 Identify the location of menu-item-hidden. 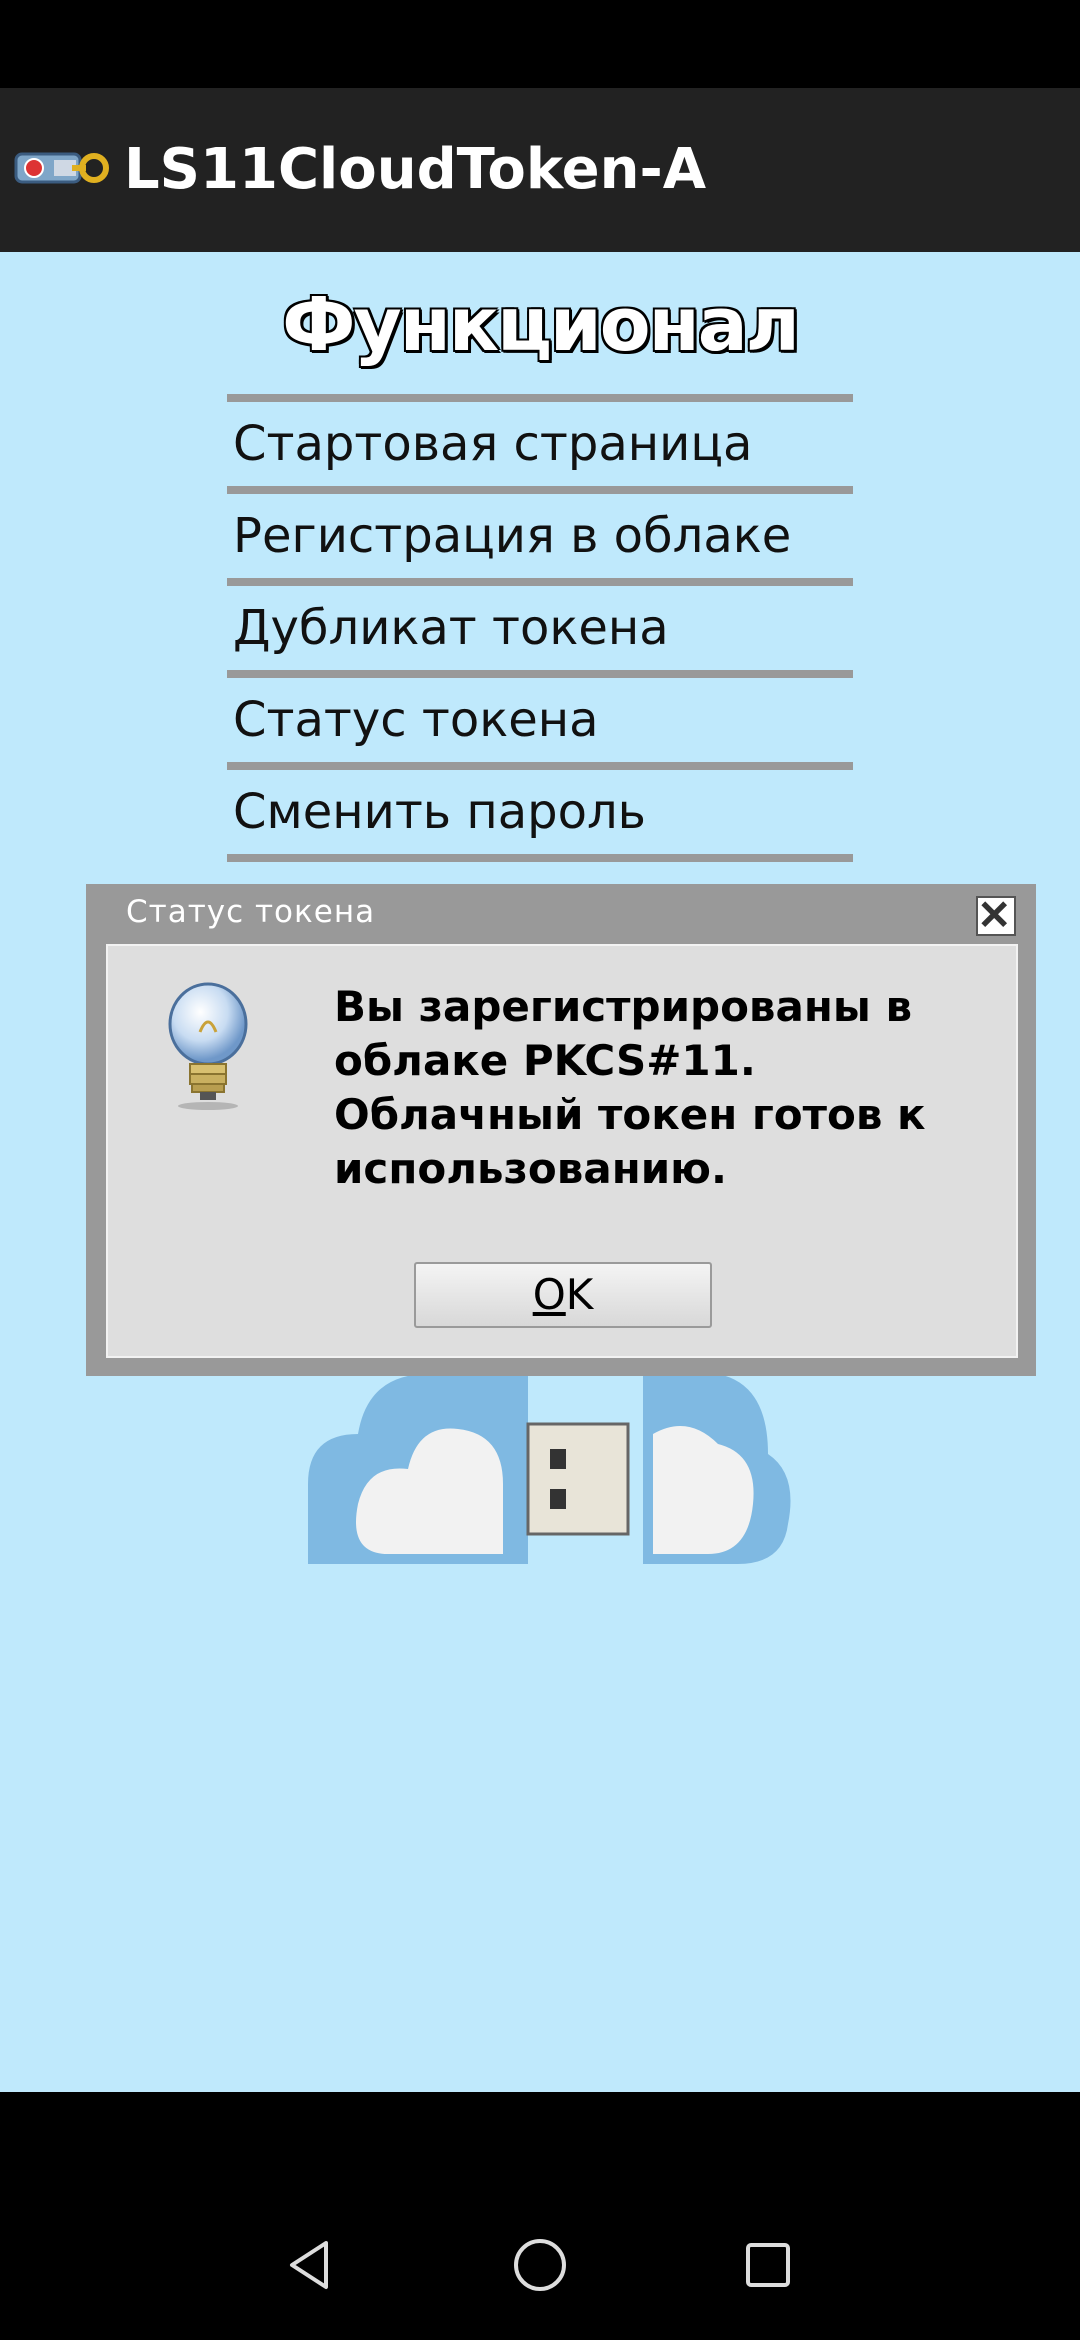
(540, 868).